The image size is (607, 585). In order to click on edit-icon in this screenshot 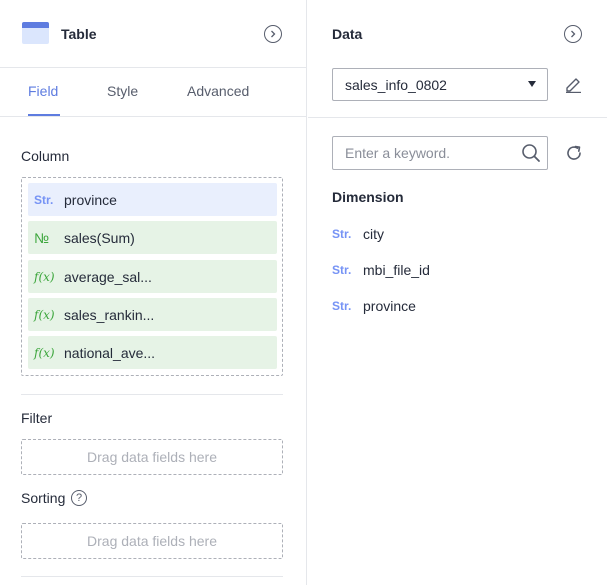, I will do `click(573, 84)`.